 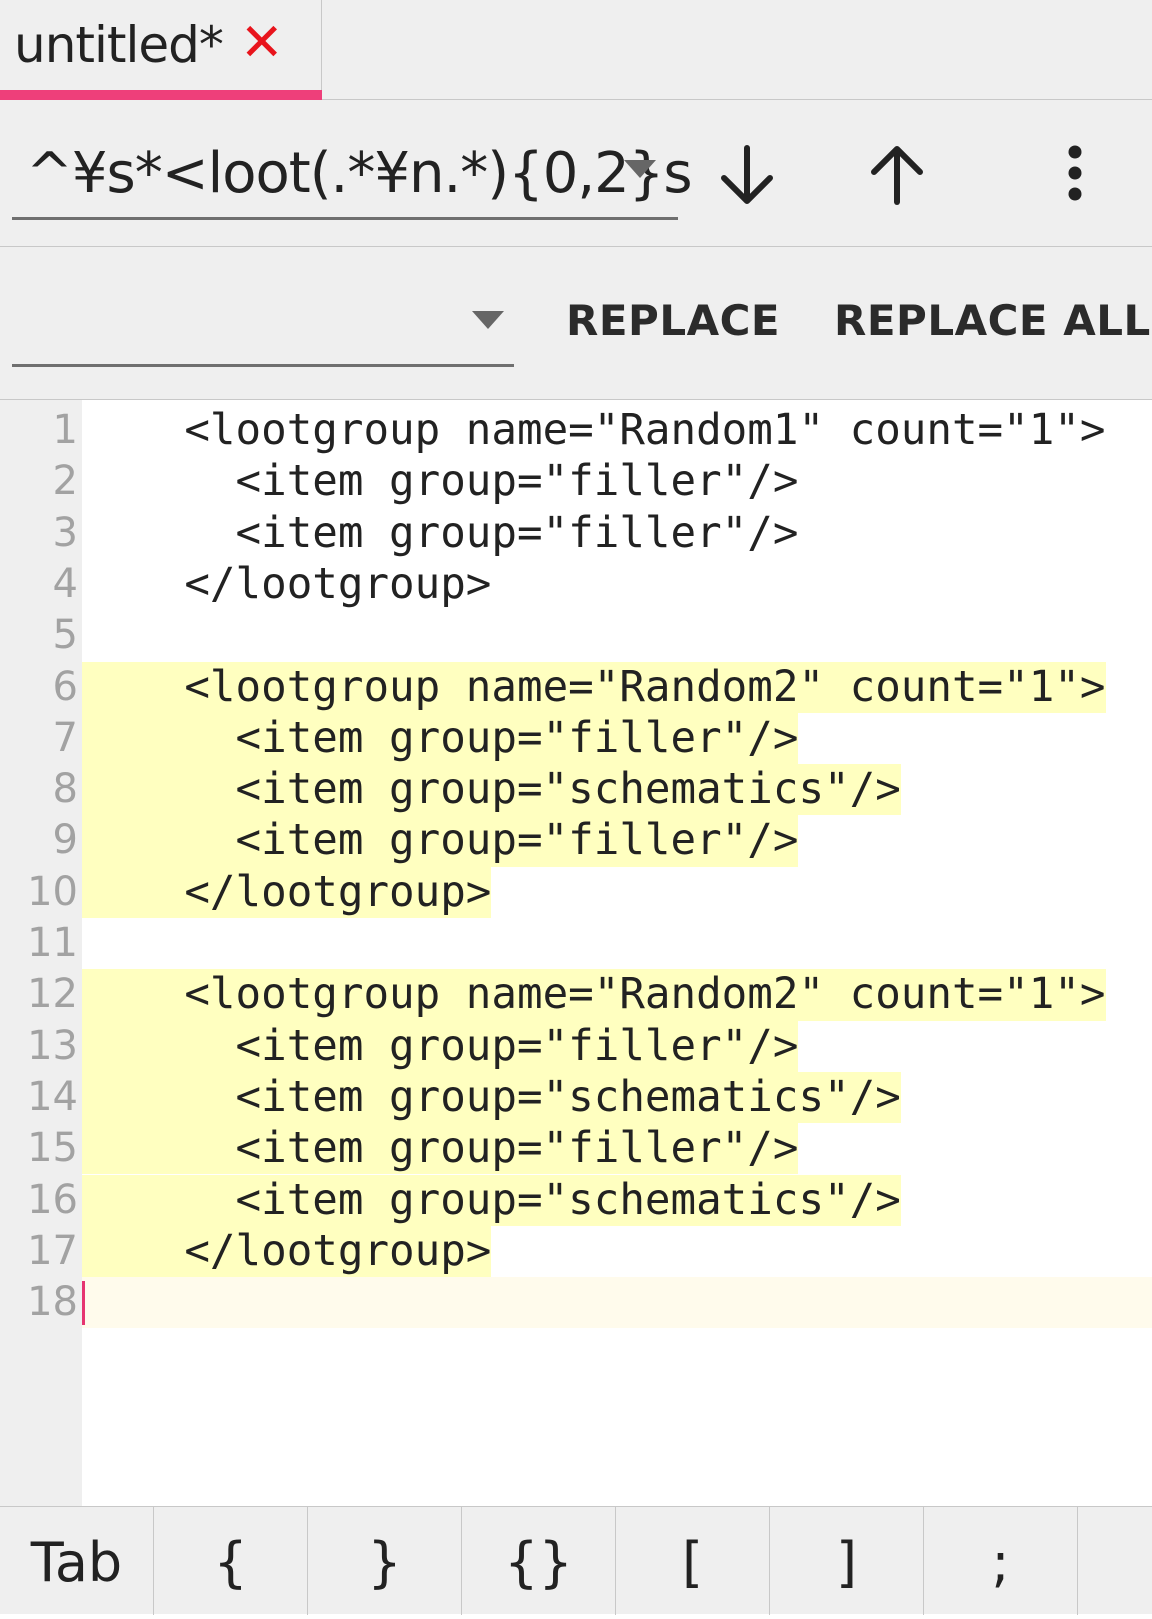 I want to click on tab-bar: untitled* ✕, so click(x=576, y=50).